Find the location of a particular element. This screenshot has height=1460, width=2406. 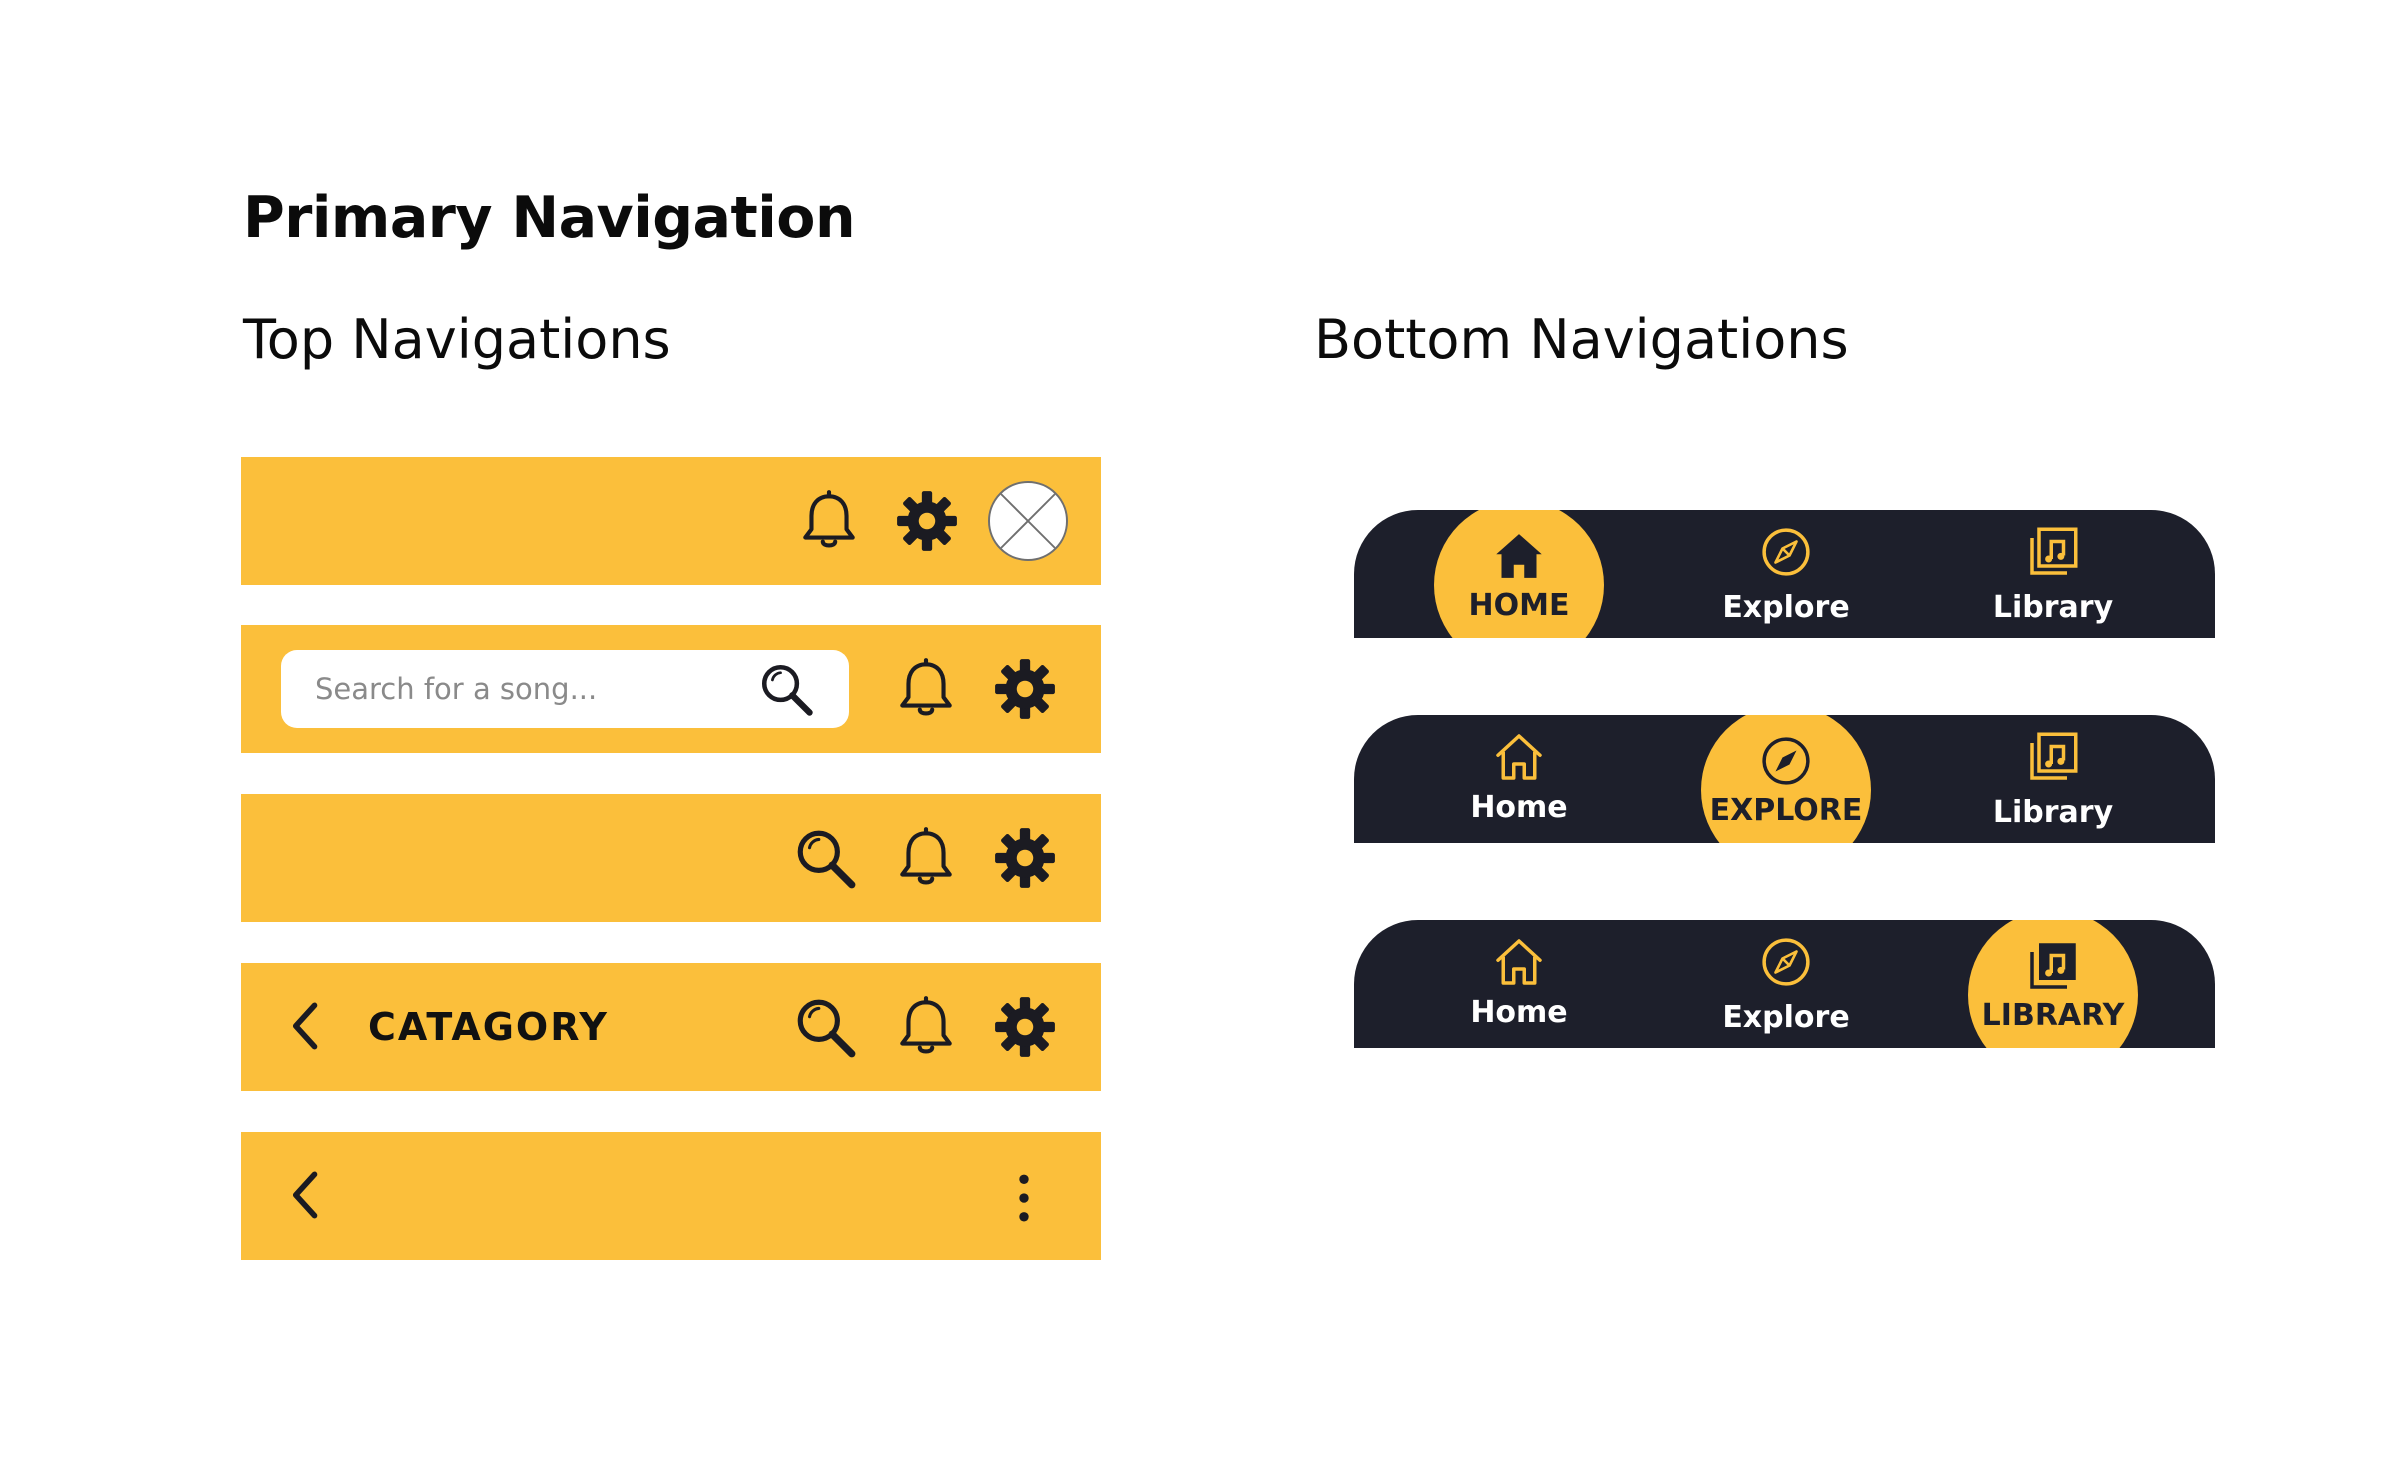

top-nav-bar-4: CATAGORY is located at coordinates (671, 1027).